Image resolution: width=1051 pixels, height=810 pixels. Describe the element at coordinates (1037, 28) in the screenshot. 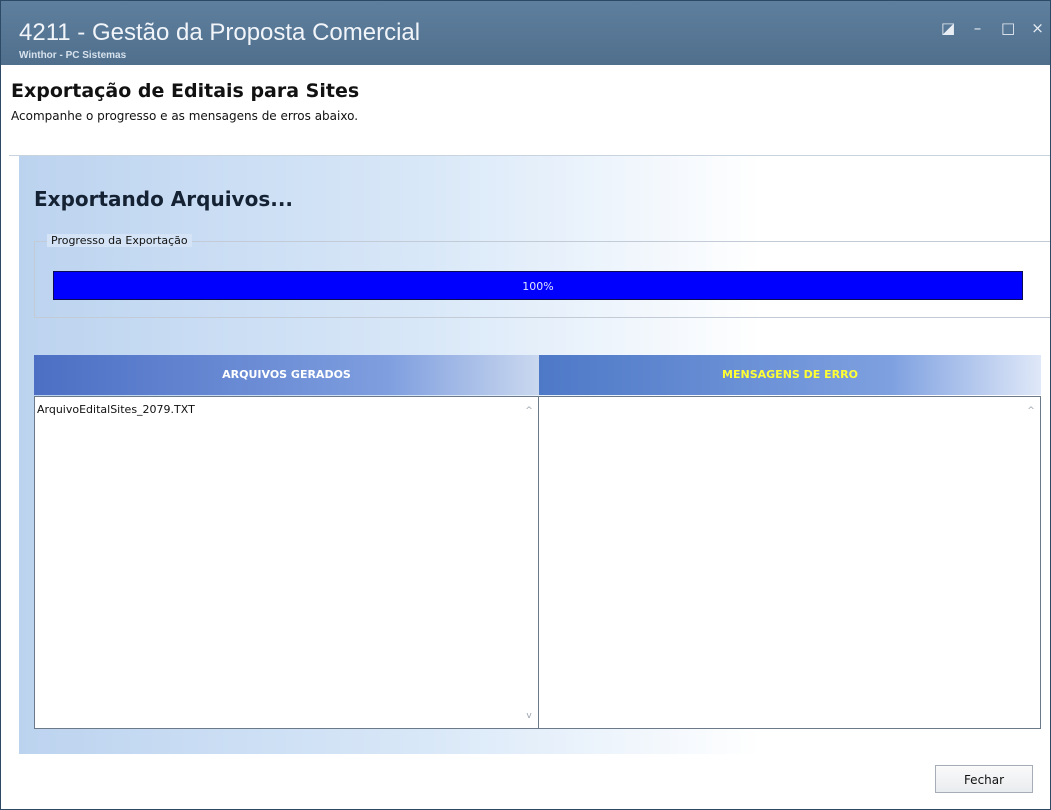

I see `close-icon: ×` at that location.